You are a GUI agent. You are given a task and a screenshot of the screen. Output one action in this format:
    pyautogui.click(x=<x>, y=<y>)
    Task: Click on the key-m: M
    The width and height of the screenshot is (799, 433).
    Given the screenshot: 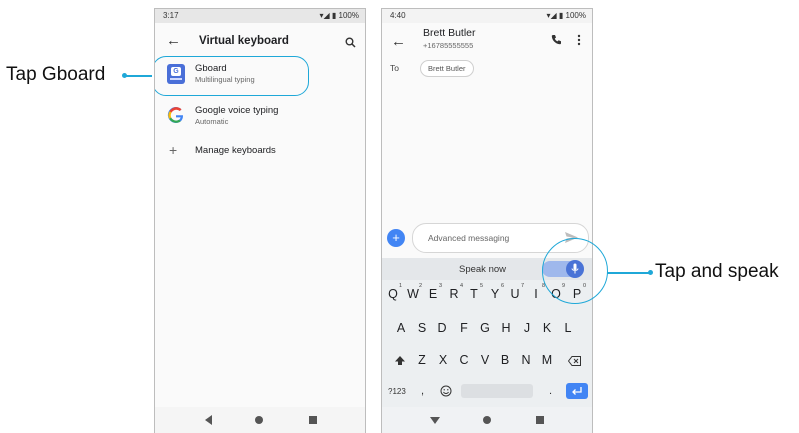 What is the action you would take?
    pyautogui.click(x=547, y=360)
    